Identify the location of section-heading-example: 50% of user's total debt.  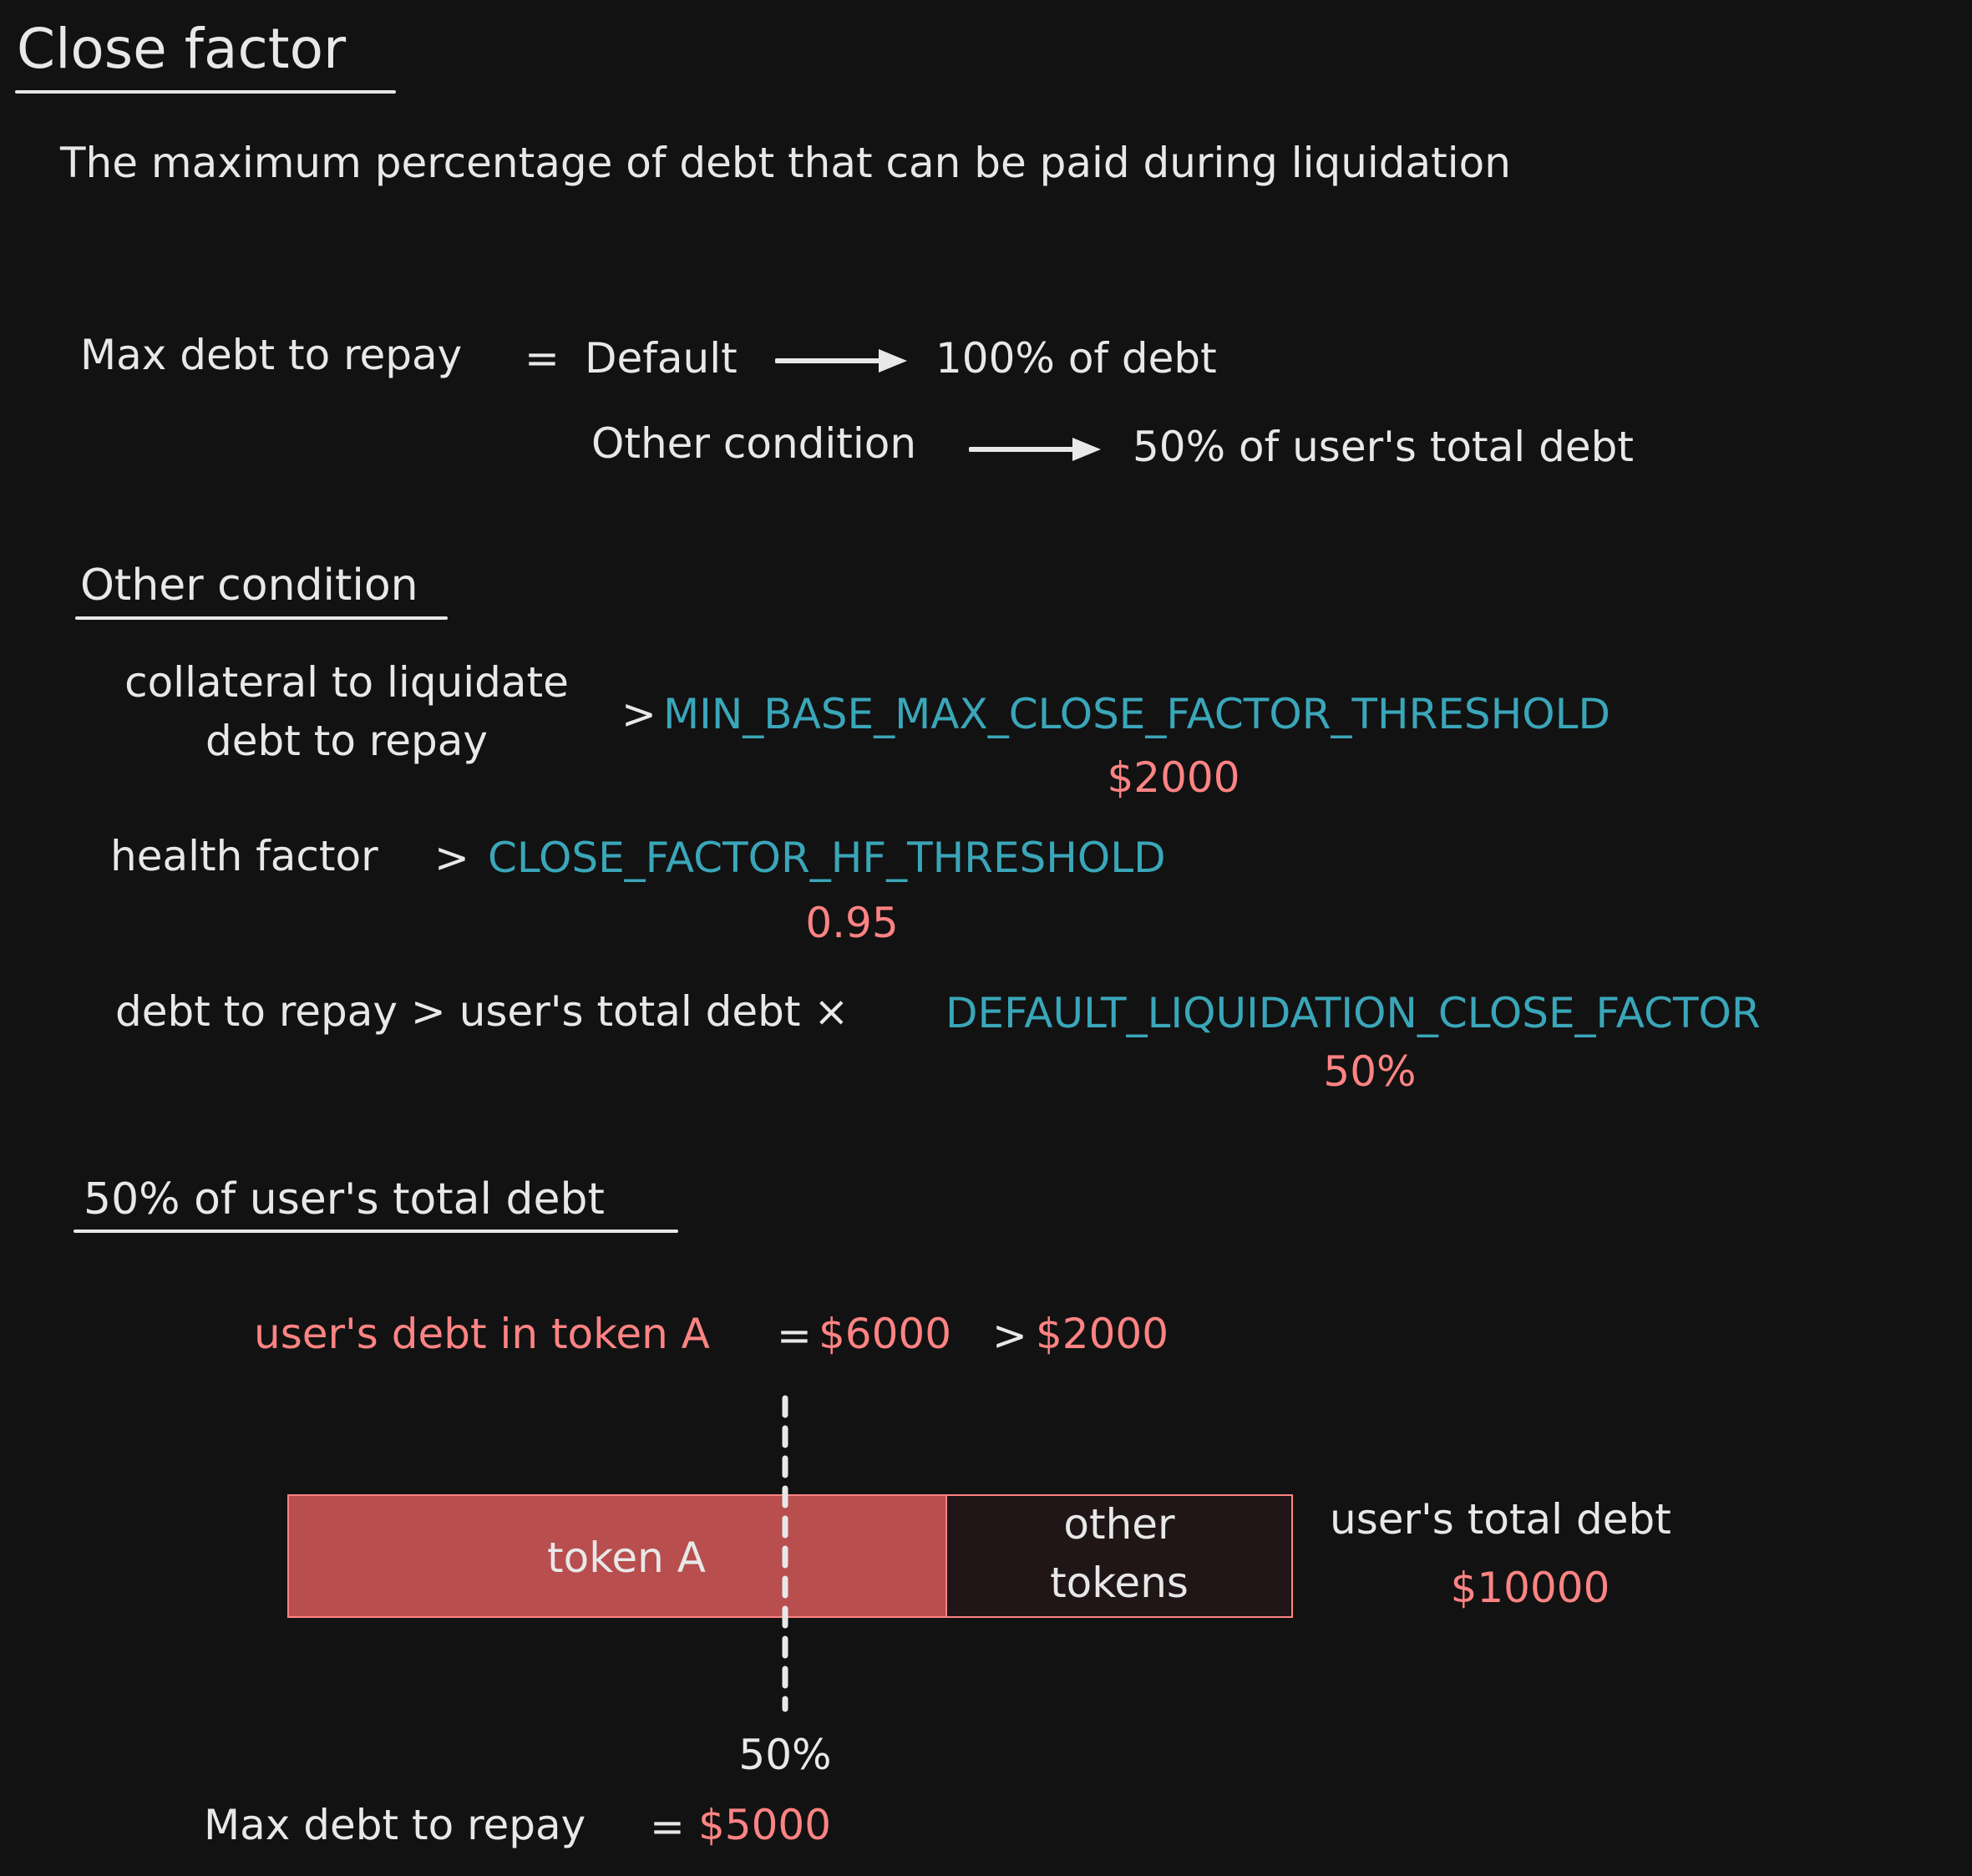
(344, 1199).